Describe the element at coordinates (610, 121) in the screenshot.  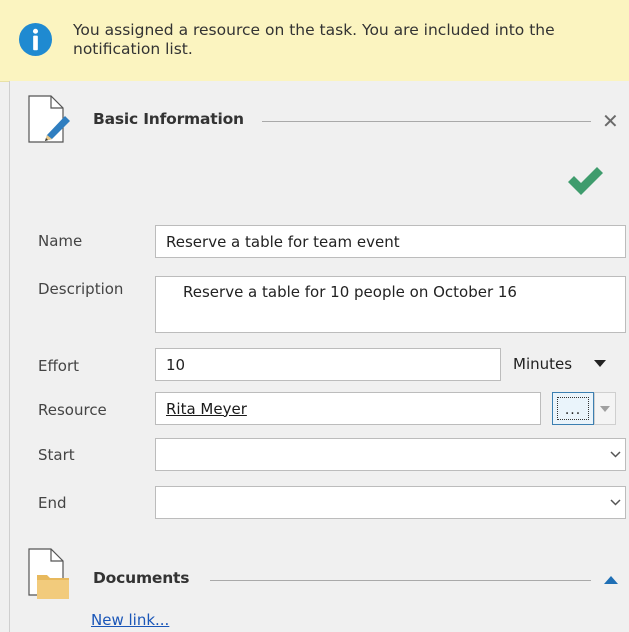
I see `close-icon: ✕` at that location.